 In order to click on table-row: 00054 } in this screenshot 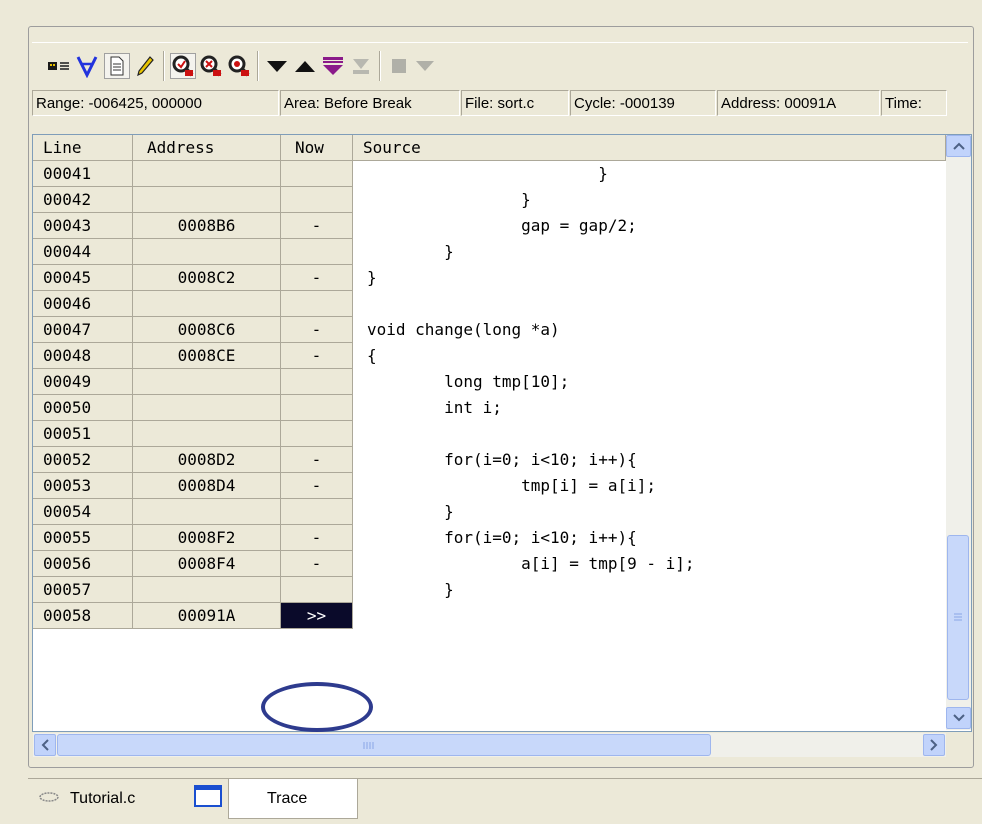, I will do `click(489, 512)`.